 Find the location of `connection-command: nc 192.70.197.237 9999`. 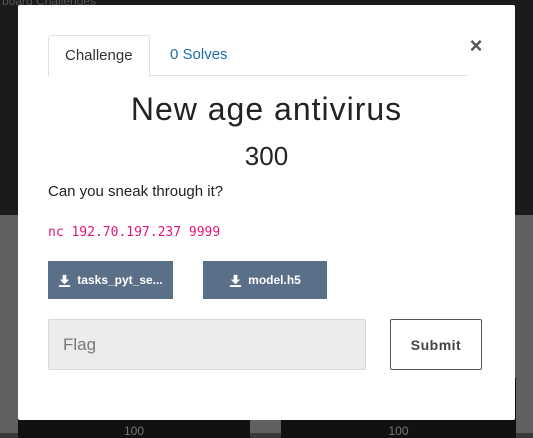

connection-command: nc 192.70.197.237 9999 is located at coordinates (134, 232).